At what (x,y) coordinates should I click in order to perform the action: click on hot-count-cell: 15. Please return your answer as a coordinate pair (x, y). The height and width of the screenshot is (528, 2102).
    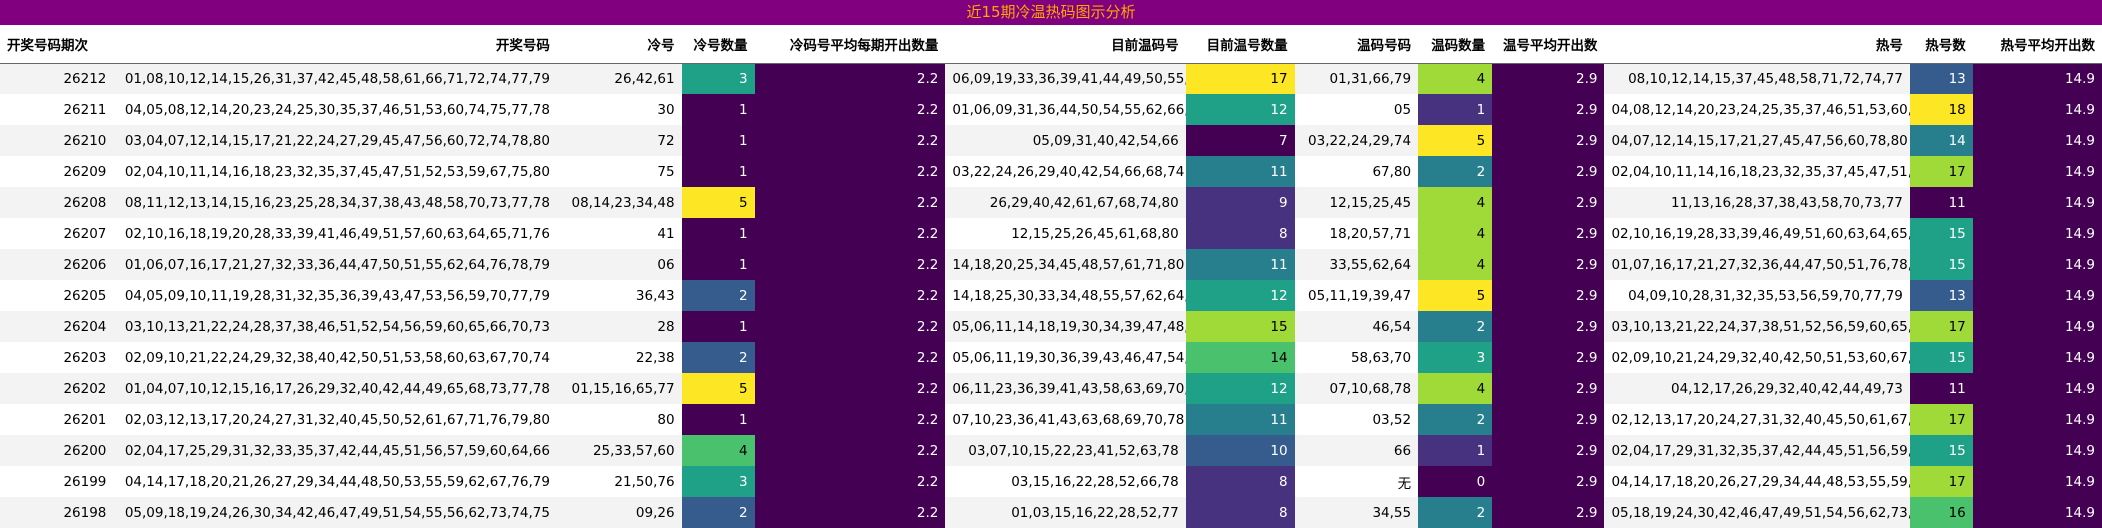
    Looking at the image, I should click on (1941, 450).